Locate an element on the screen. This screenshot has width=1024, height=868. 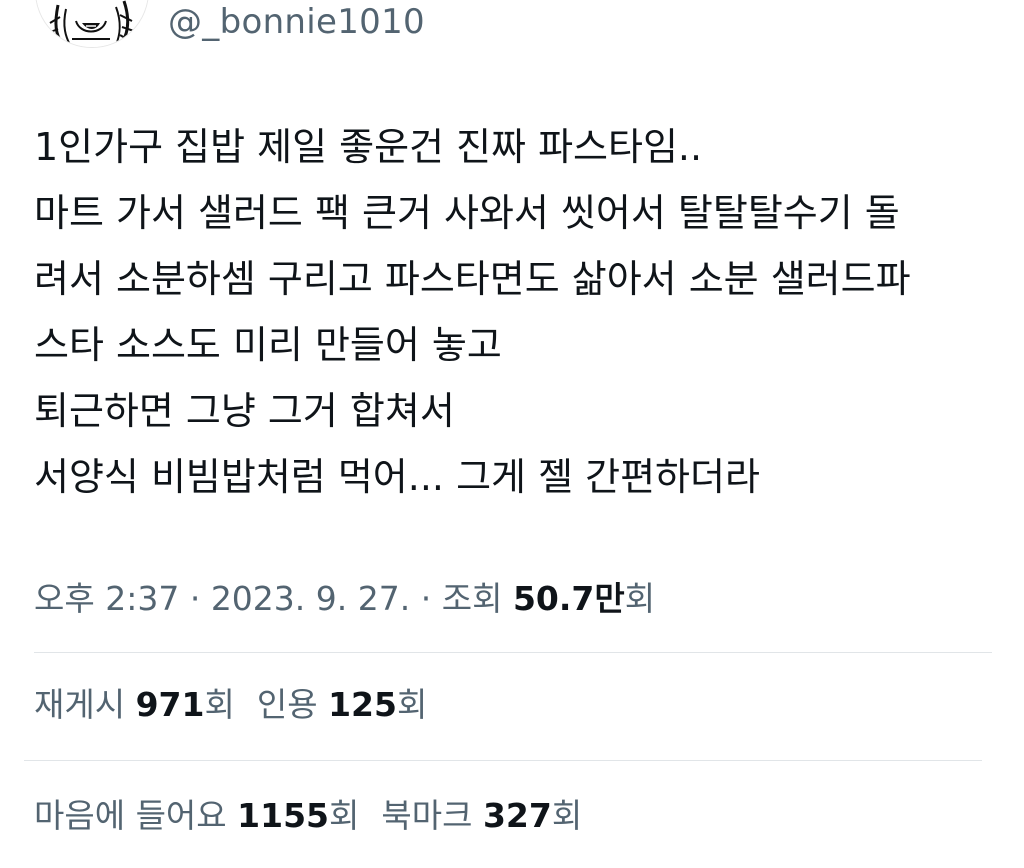
avatar is located at coordinates (92, 24).